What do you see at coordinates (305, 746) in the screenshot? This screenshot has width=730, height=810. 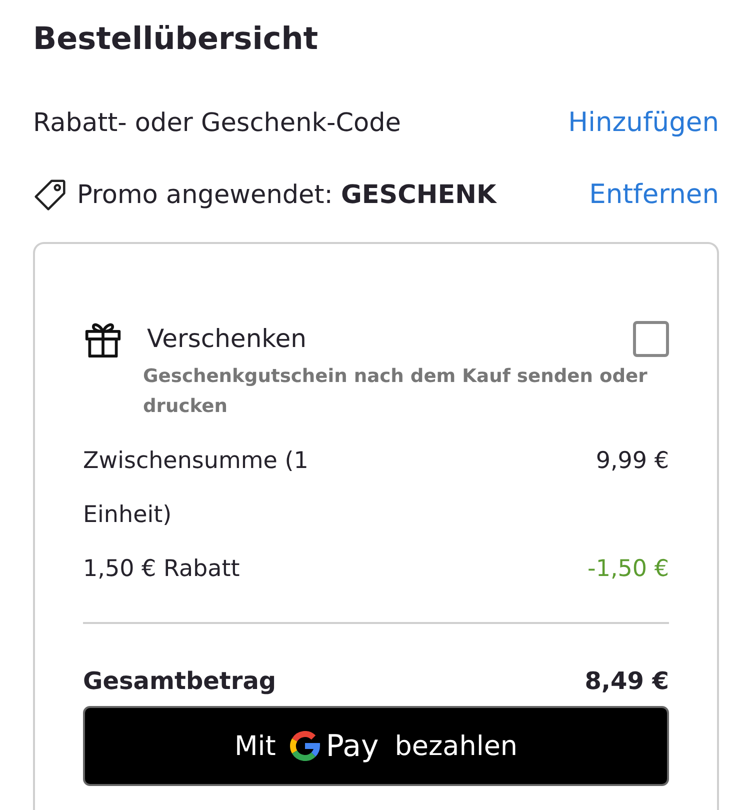 I see `google-logo-icon` at bounding box center [305, 746].